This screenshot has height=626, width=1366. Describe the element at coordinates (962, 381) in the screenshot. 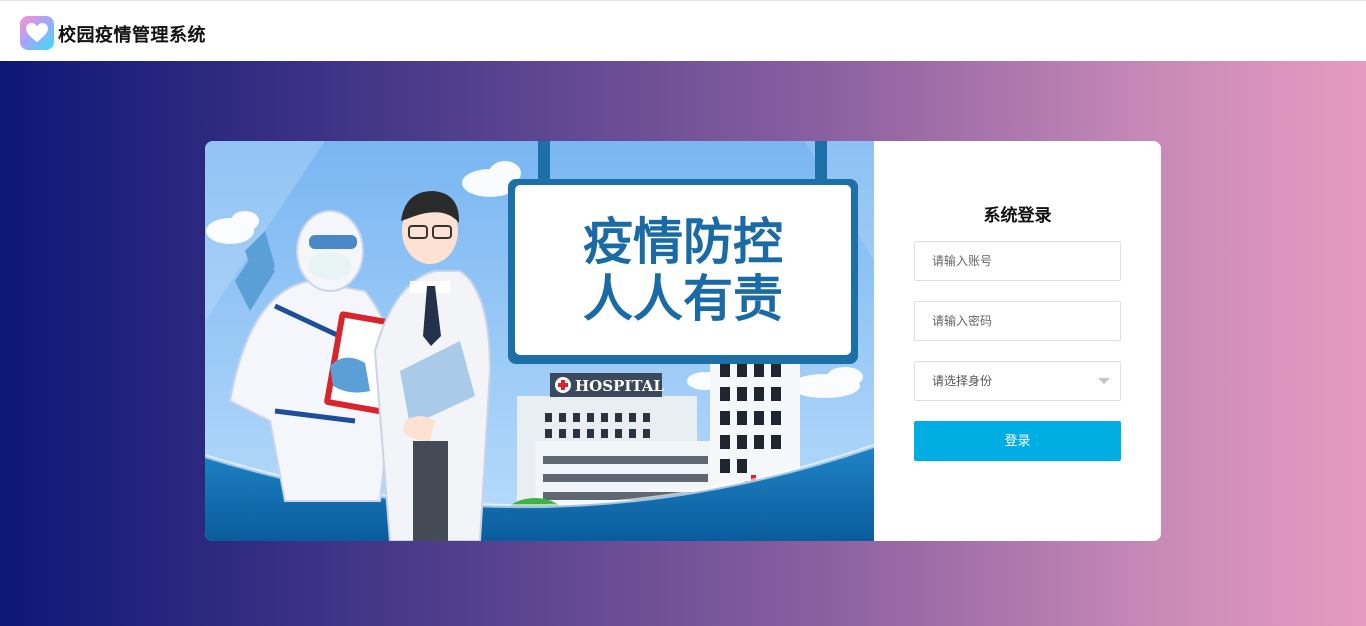

I see `role-select-placeholder: 请选择身份` at that location.